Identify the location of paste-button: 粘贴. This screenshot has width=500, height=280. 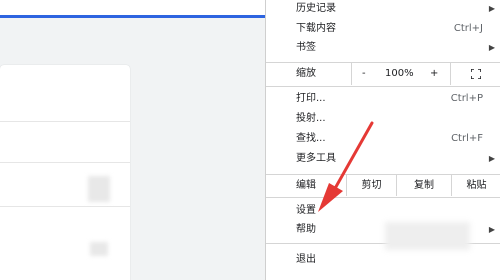
(475, 185).